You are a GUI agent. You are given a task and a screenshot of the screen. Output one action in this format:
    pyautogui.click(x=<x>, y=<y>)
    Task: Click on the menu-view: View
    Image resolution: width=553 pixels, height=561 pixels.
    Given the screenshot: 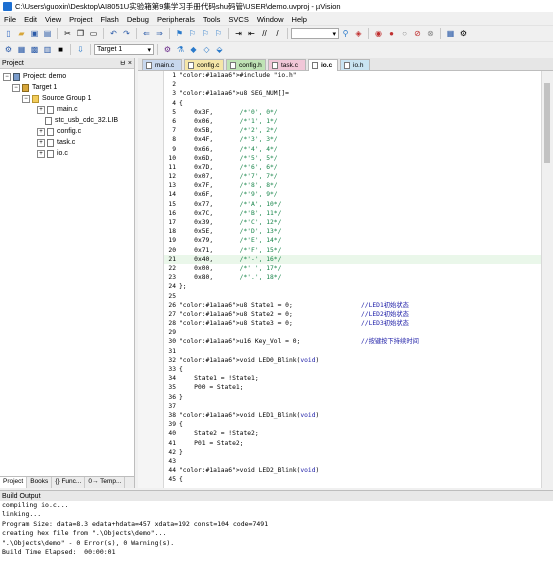 What is the action you would take?
    pyautogui.click(x=53, y=19)
    